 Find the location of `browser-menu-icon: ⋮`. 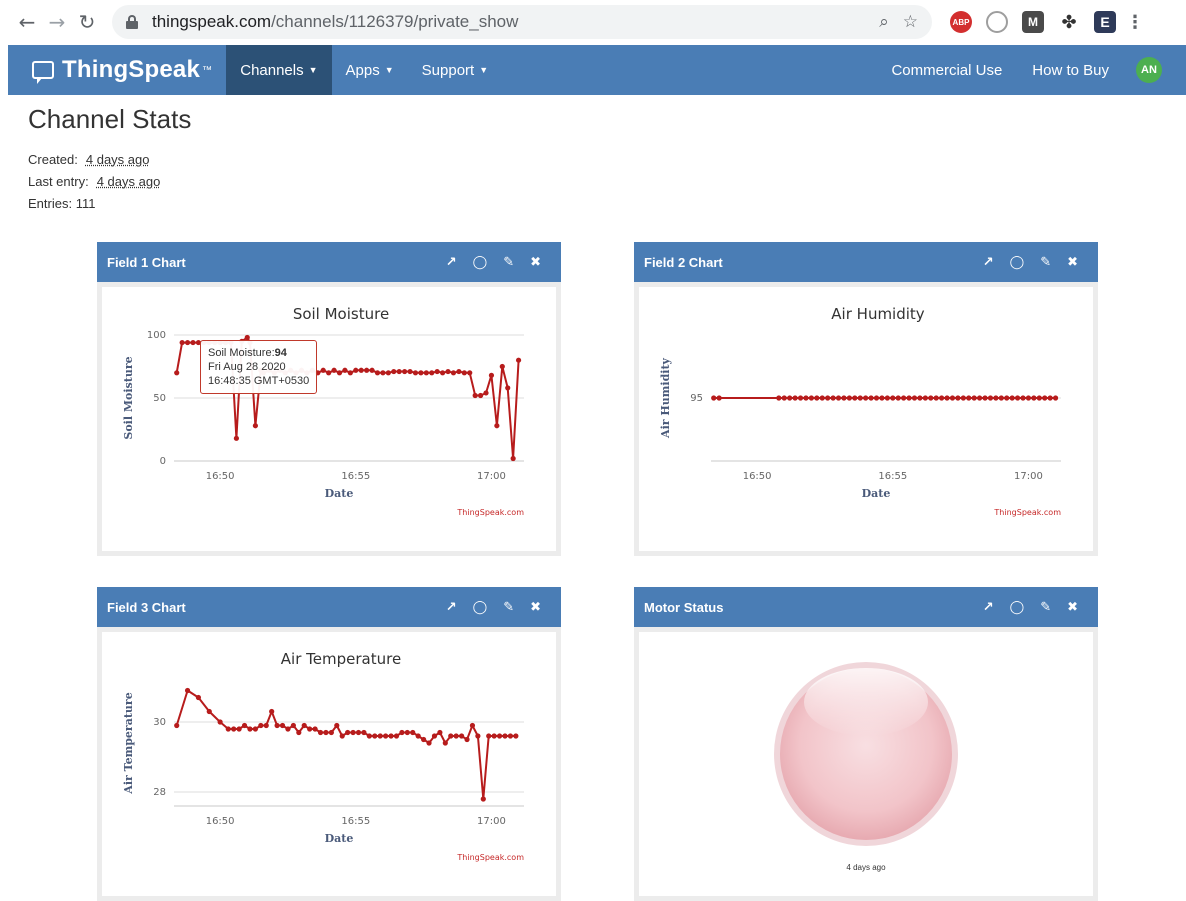

browser-menu-icon: ⋮ is located at coordinates (1135, 22).